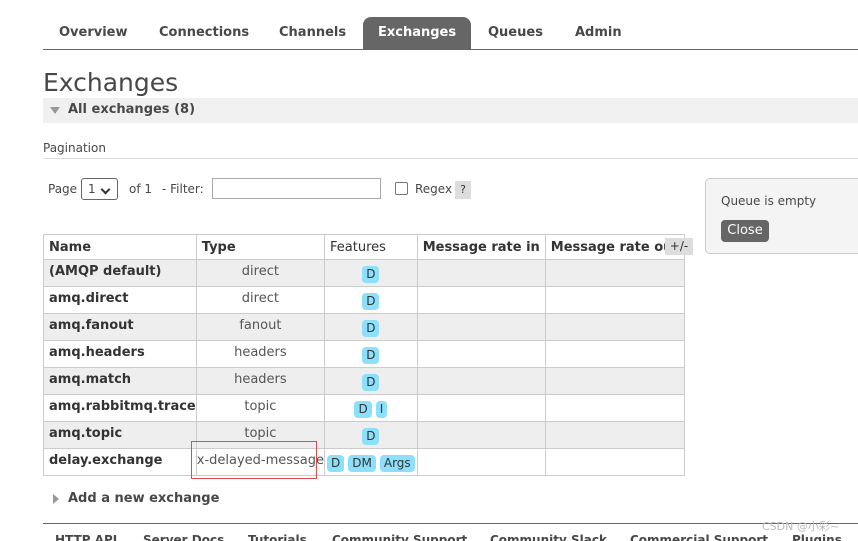 Image resolution: width=858 pixels, height=541 pixels. Describe the element at coordinates (277, 537) in the screenshot. I see `footer-link-tutorials: Tutorials` at that location.